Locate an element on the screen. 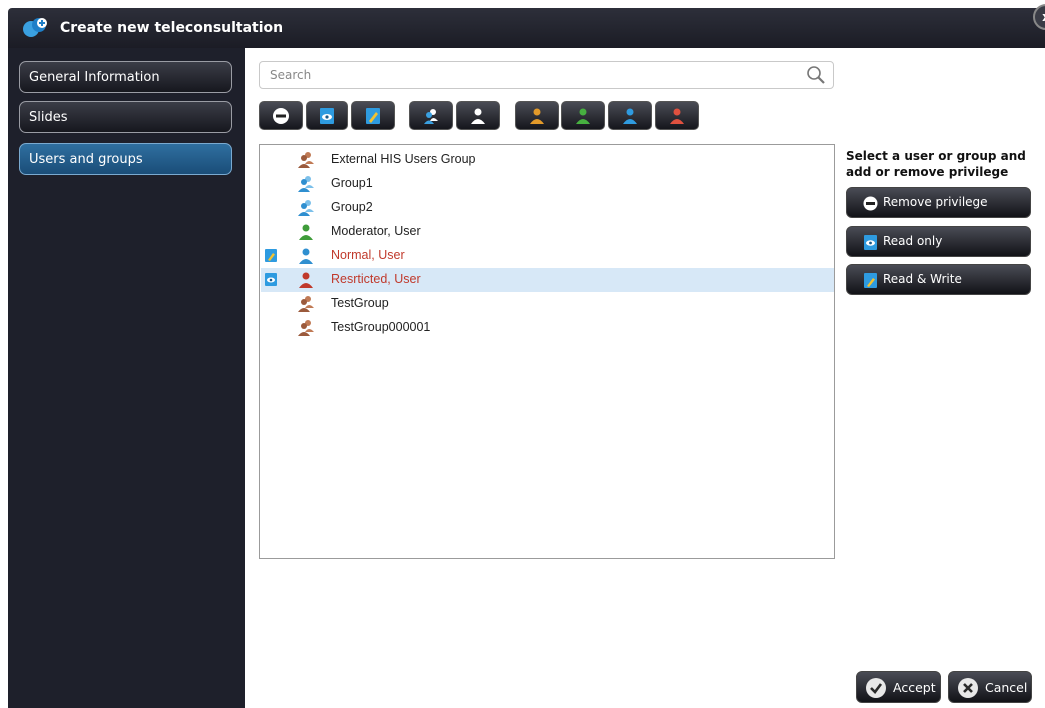  list-item-label: Moderator, User is located at coordinates (376, 231).